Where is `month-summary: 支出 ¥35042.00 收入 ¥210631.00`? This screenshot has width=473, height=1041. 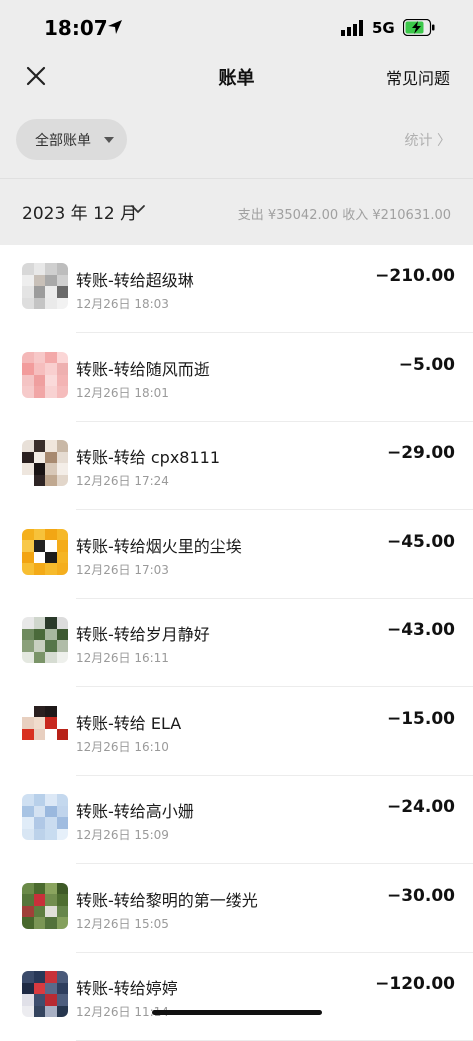 month-summary: 支出 ¥35042.00 收入 ¥210631.00 is located at coordinates (344, 215).